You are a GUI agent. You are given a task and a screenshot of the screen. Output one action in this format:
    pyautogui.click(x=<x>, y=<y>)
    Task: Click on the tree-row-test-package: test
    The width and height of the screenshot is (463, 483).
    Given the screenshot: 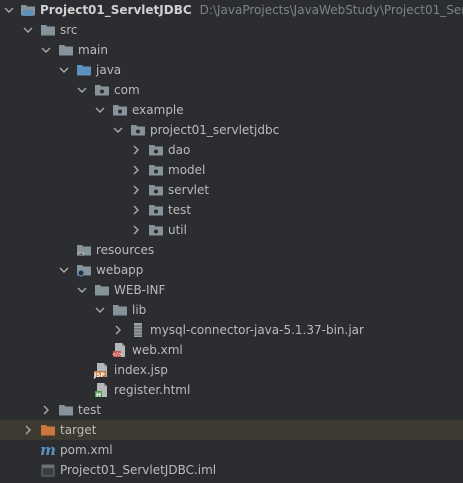 What is the action you would take?
    pyautogui.click(x=231, y=210)
    